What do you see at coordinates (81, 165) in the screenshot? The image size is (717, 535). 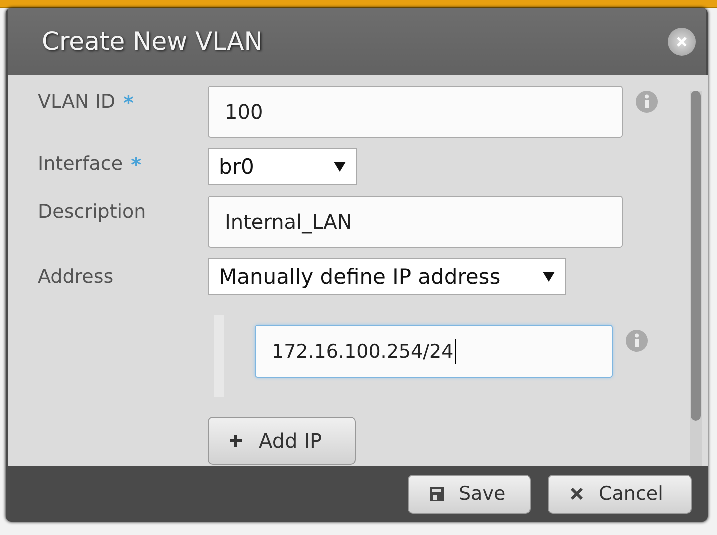 I see `field-label: Interface` at bounding box center [81, 165].